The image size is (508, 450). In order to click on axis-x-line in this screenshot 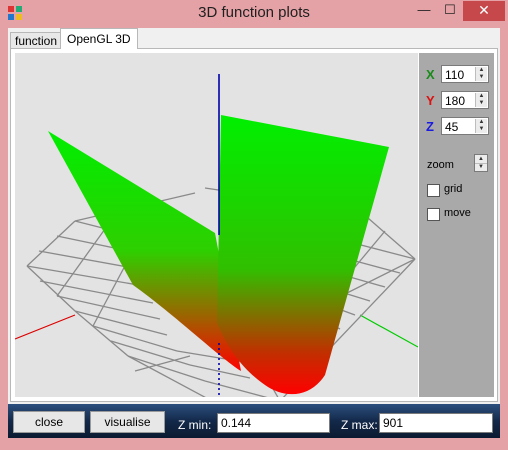, I will do `click(388, 331)`.